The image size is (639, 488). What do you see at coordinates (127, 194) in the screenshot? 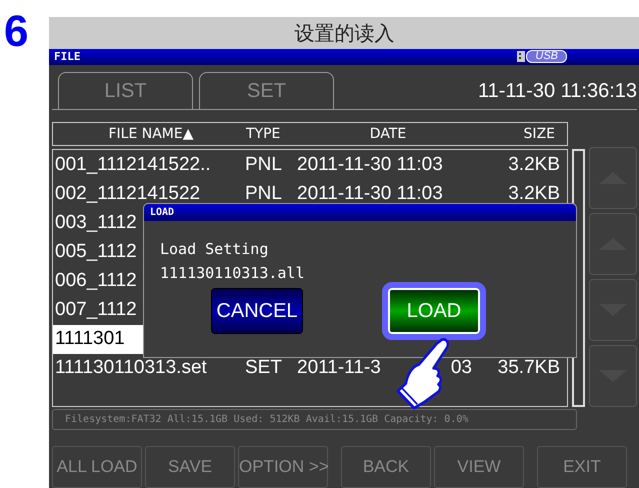
I see `table-cell-text: 002_1112141522` at bounding box center [127, 194].